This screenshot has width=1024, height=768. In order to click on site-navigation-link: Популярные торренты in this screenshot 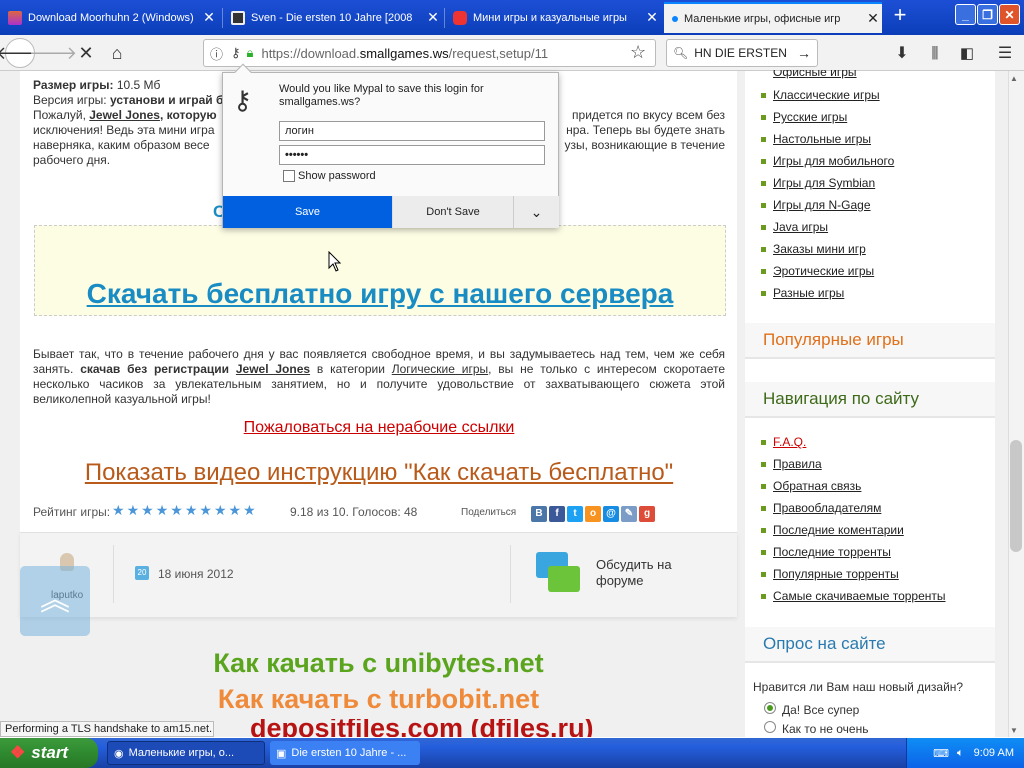, I will do `click(836, 574)`.